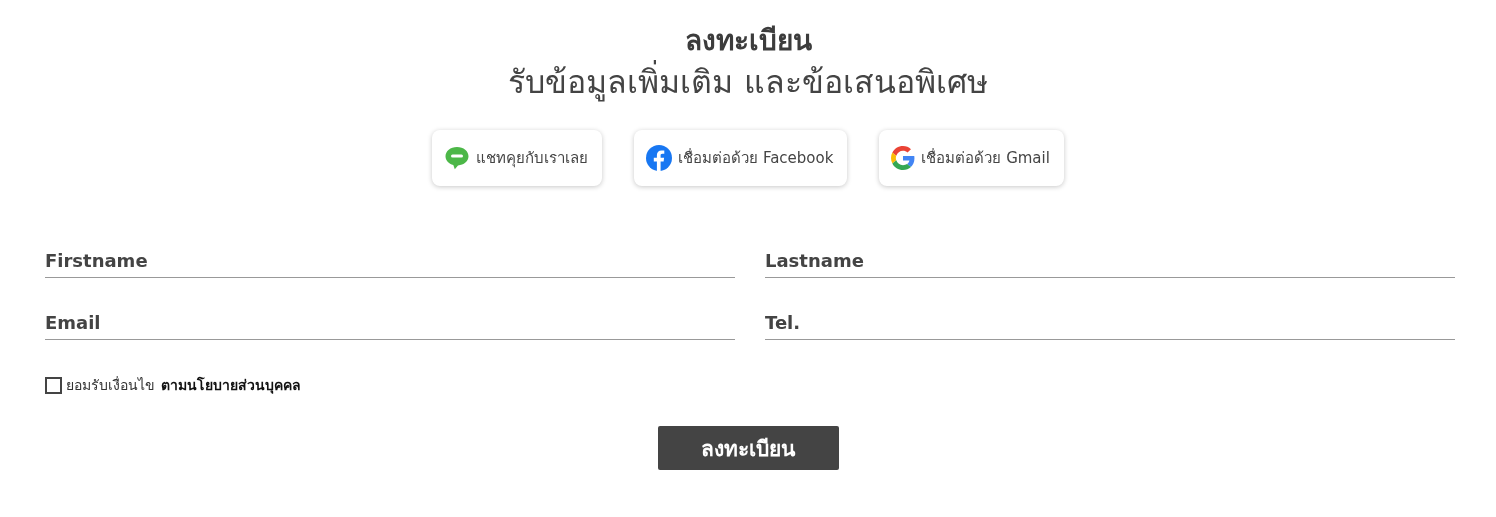 The height and width of the screenshot is (517, 1496). What do you see at coordinates (110, 385) in the screenshot?
I see `consent-label: ยอมรับเงื่อนไข` at bounding box center [110, 385].